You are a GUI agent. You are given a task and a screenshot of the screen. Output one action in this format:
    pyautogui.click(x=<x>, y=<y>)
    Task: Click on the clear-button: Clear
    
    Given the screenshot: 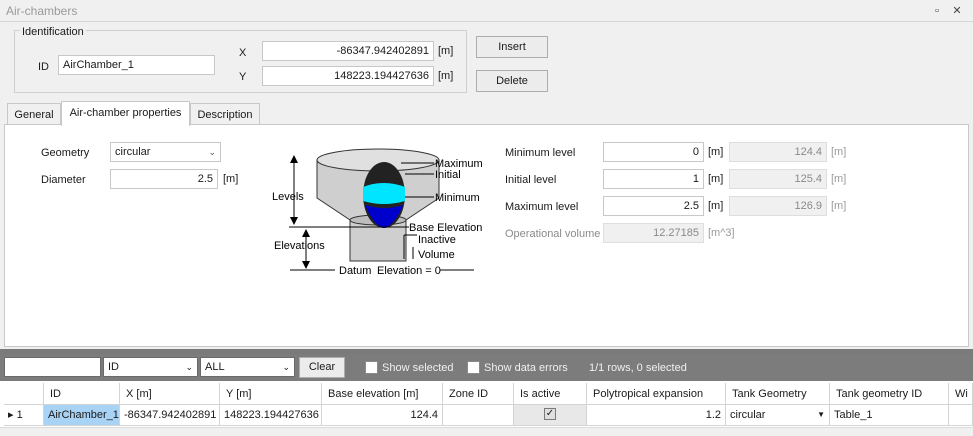 What is the action you would take?
    pyautogui.click(x=322, y=367)
    